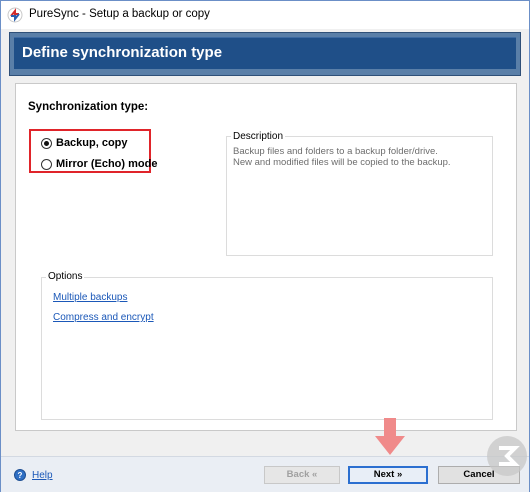 Image resolution: width=530 pixels, height=492 pixels. Describe the element at coordinates (46, 164) in the screenshot. I see `radio-button-unchecked` at that location.